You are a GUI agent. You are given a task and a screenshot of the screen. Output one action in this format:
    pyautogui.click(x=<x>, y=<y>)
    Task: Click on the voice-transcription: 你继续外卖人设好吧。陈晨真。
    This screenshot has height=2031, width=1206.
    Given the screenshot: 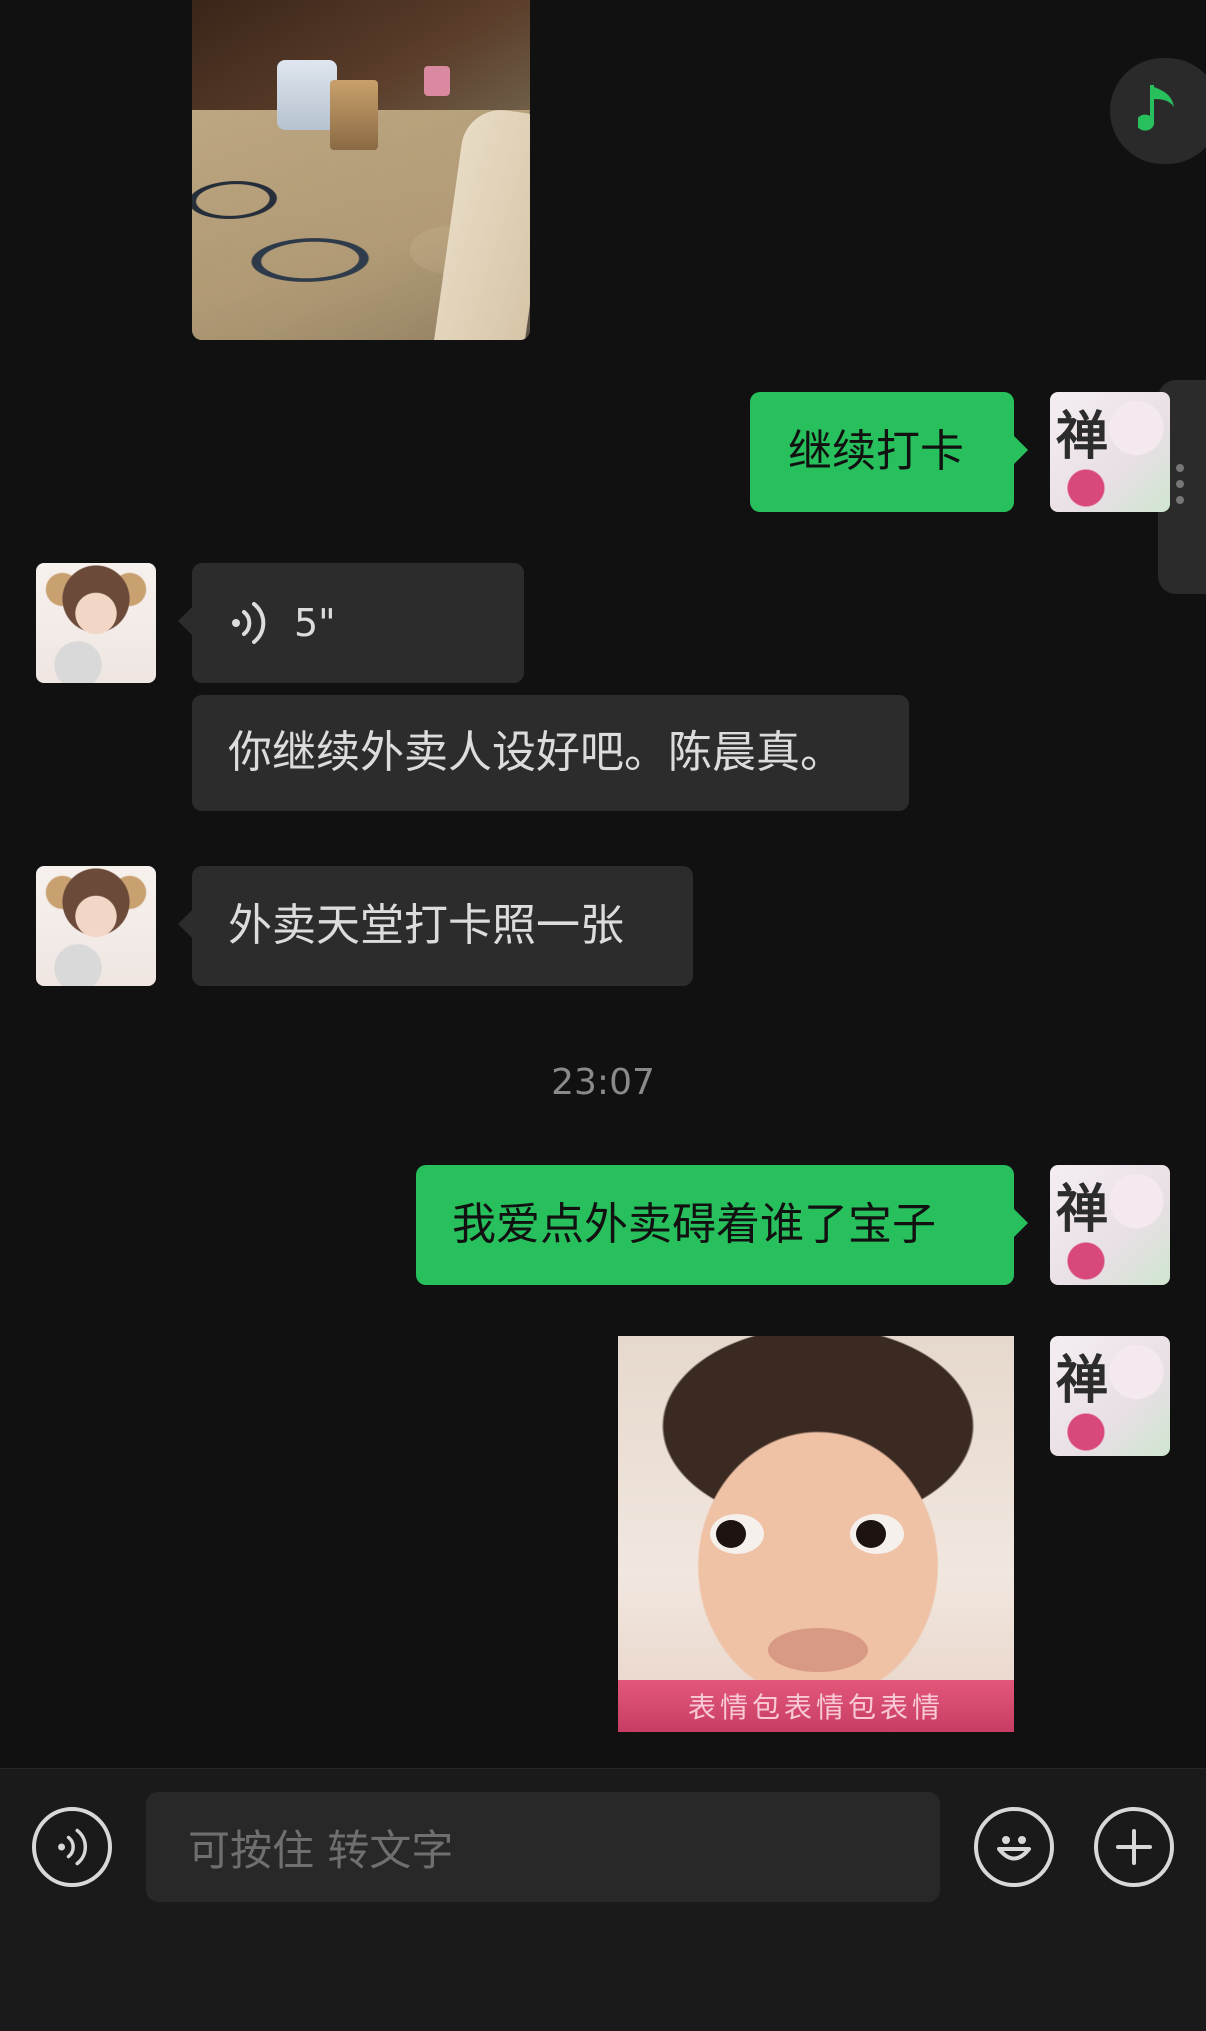 What is the action you would take?
    pyautogui.click(x=550, y=753)
    